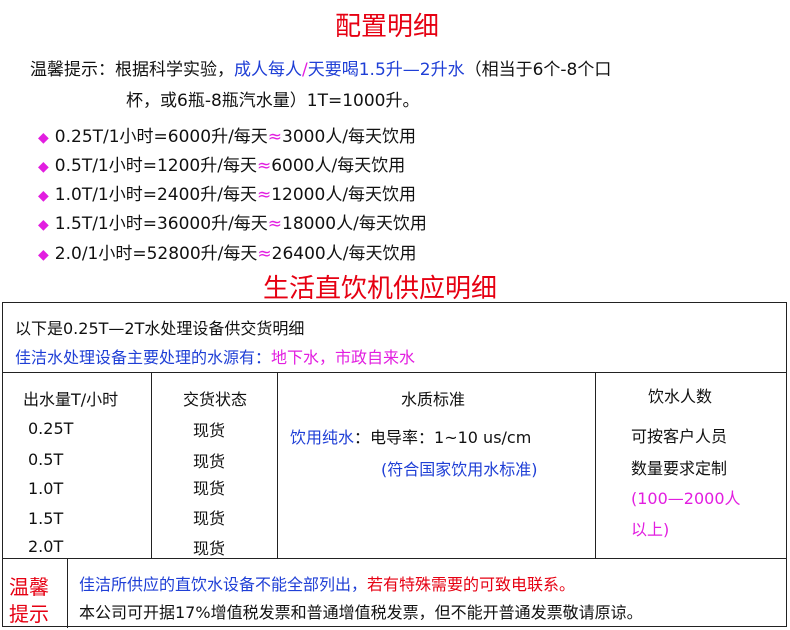 The height and width of the screenshot is (630, 790). Describe the element at coordinates (46, 546) in the screenshot. I see `output-value: 2.0T` at that location.